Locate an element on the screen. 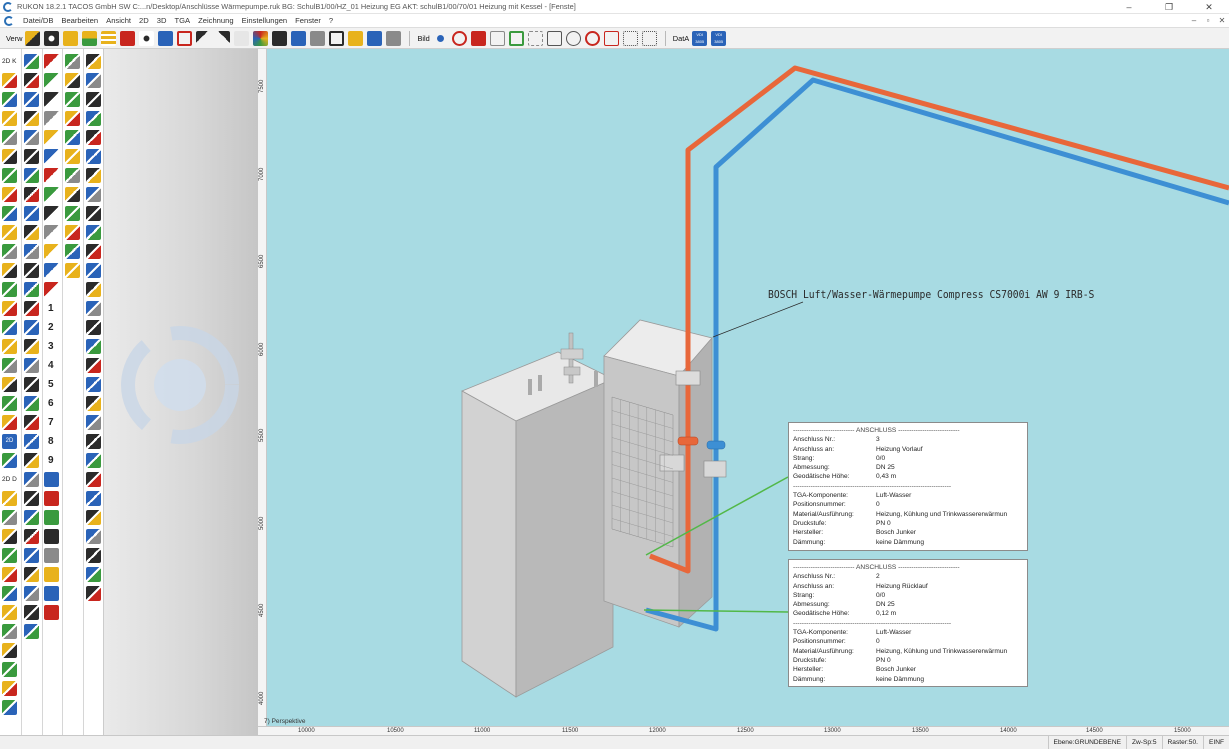 Image resolution: width=1229 pixels, height=749 pixels. col4-tool-4-icon is located at coordinates (72, 118).